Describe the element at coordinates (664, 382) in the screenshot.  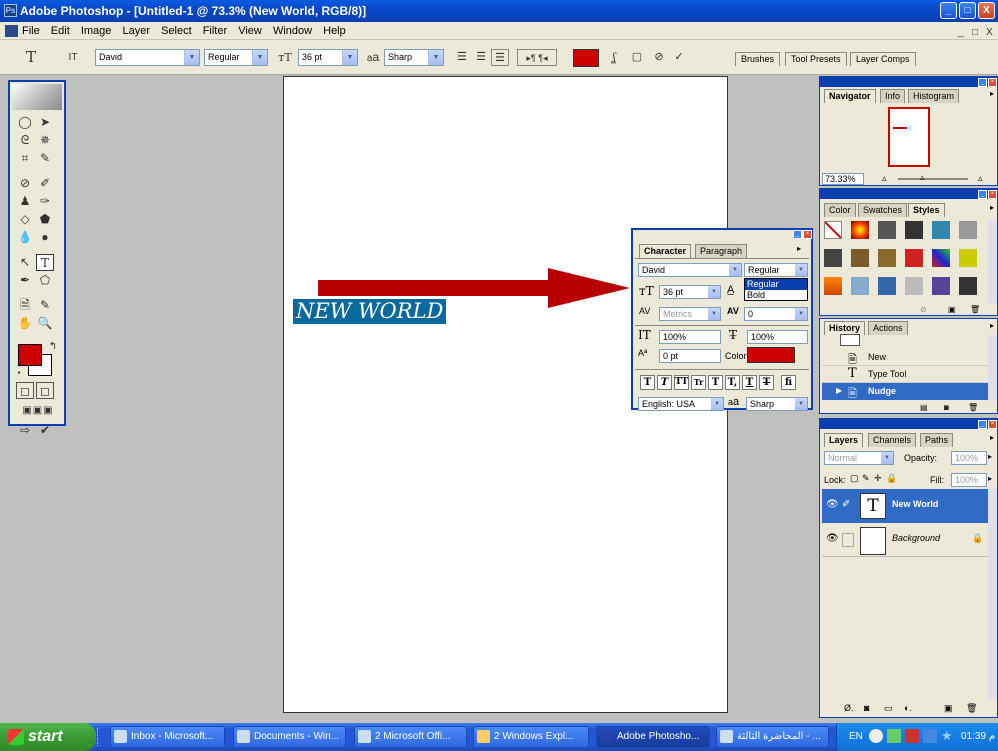
I see `faux-italic-button: T` at that location.